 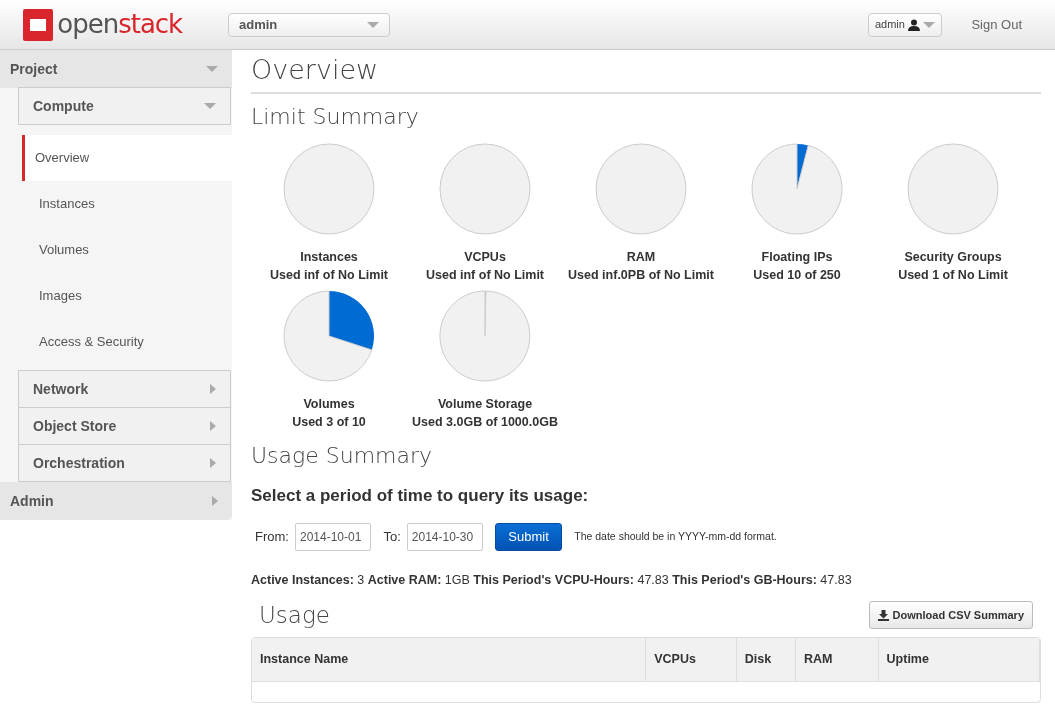 What do you see at coordinates (124, 463) in the screenshot?
I see `sidebar-panel-header: Orchestration` at bounding box center [124, 463].